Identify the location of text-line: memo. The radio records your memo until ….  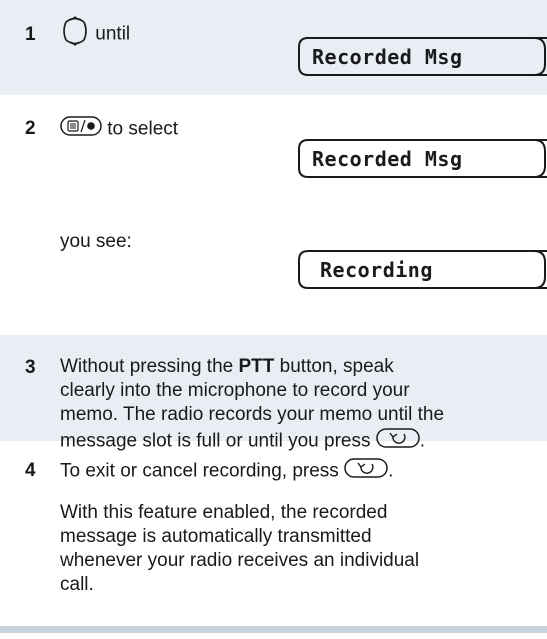
(252, 414).